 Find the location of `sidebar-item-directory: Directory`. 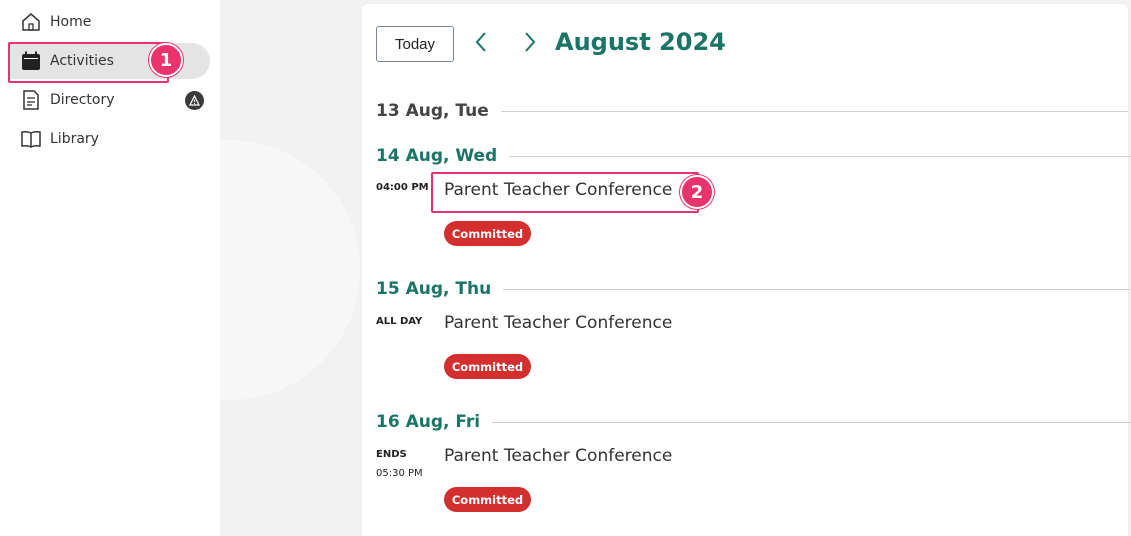

sidebar-item-directory: Directory is located at coordinates (62, 100).